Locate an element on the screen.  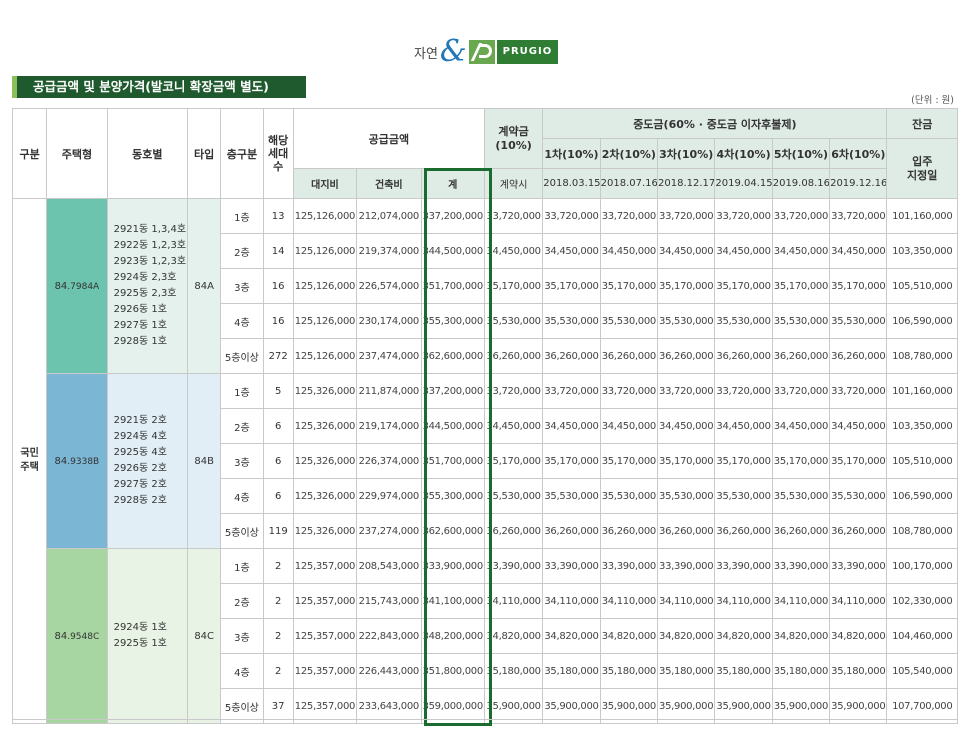
hdr-balance-when: 입주 지정일 is located at coordinates (922, 168).